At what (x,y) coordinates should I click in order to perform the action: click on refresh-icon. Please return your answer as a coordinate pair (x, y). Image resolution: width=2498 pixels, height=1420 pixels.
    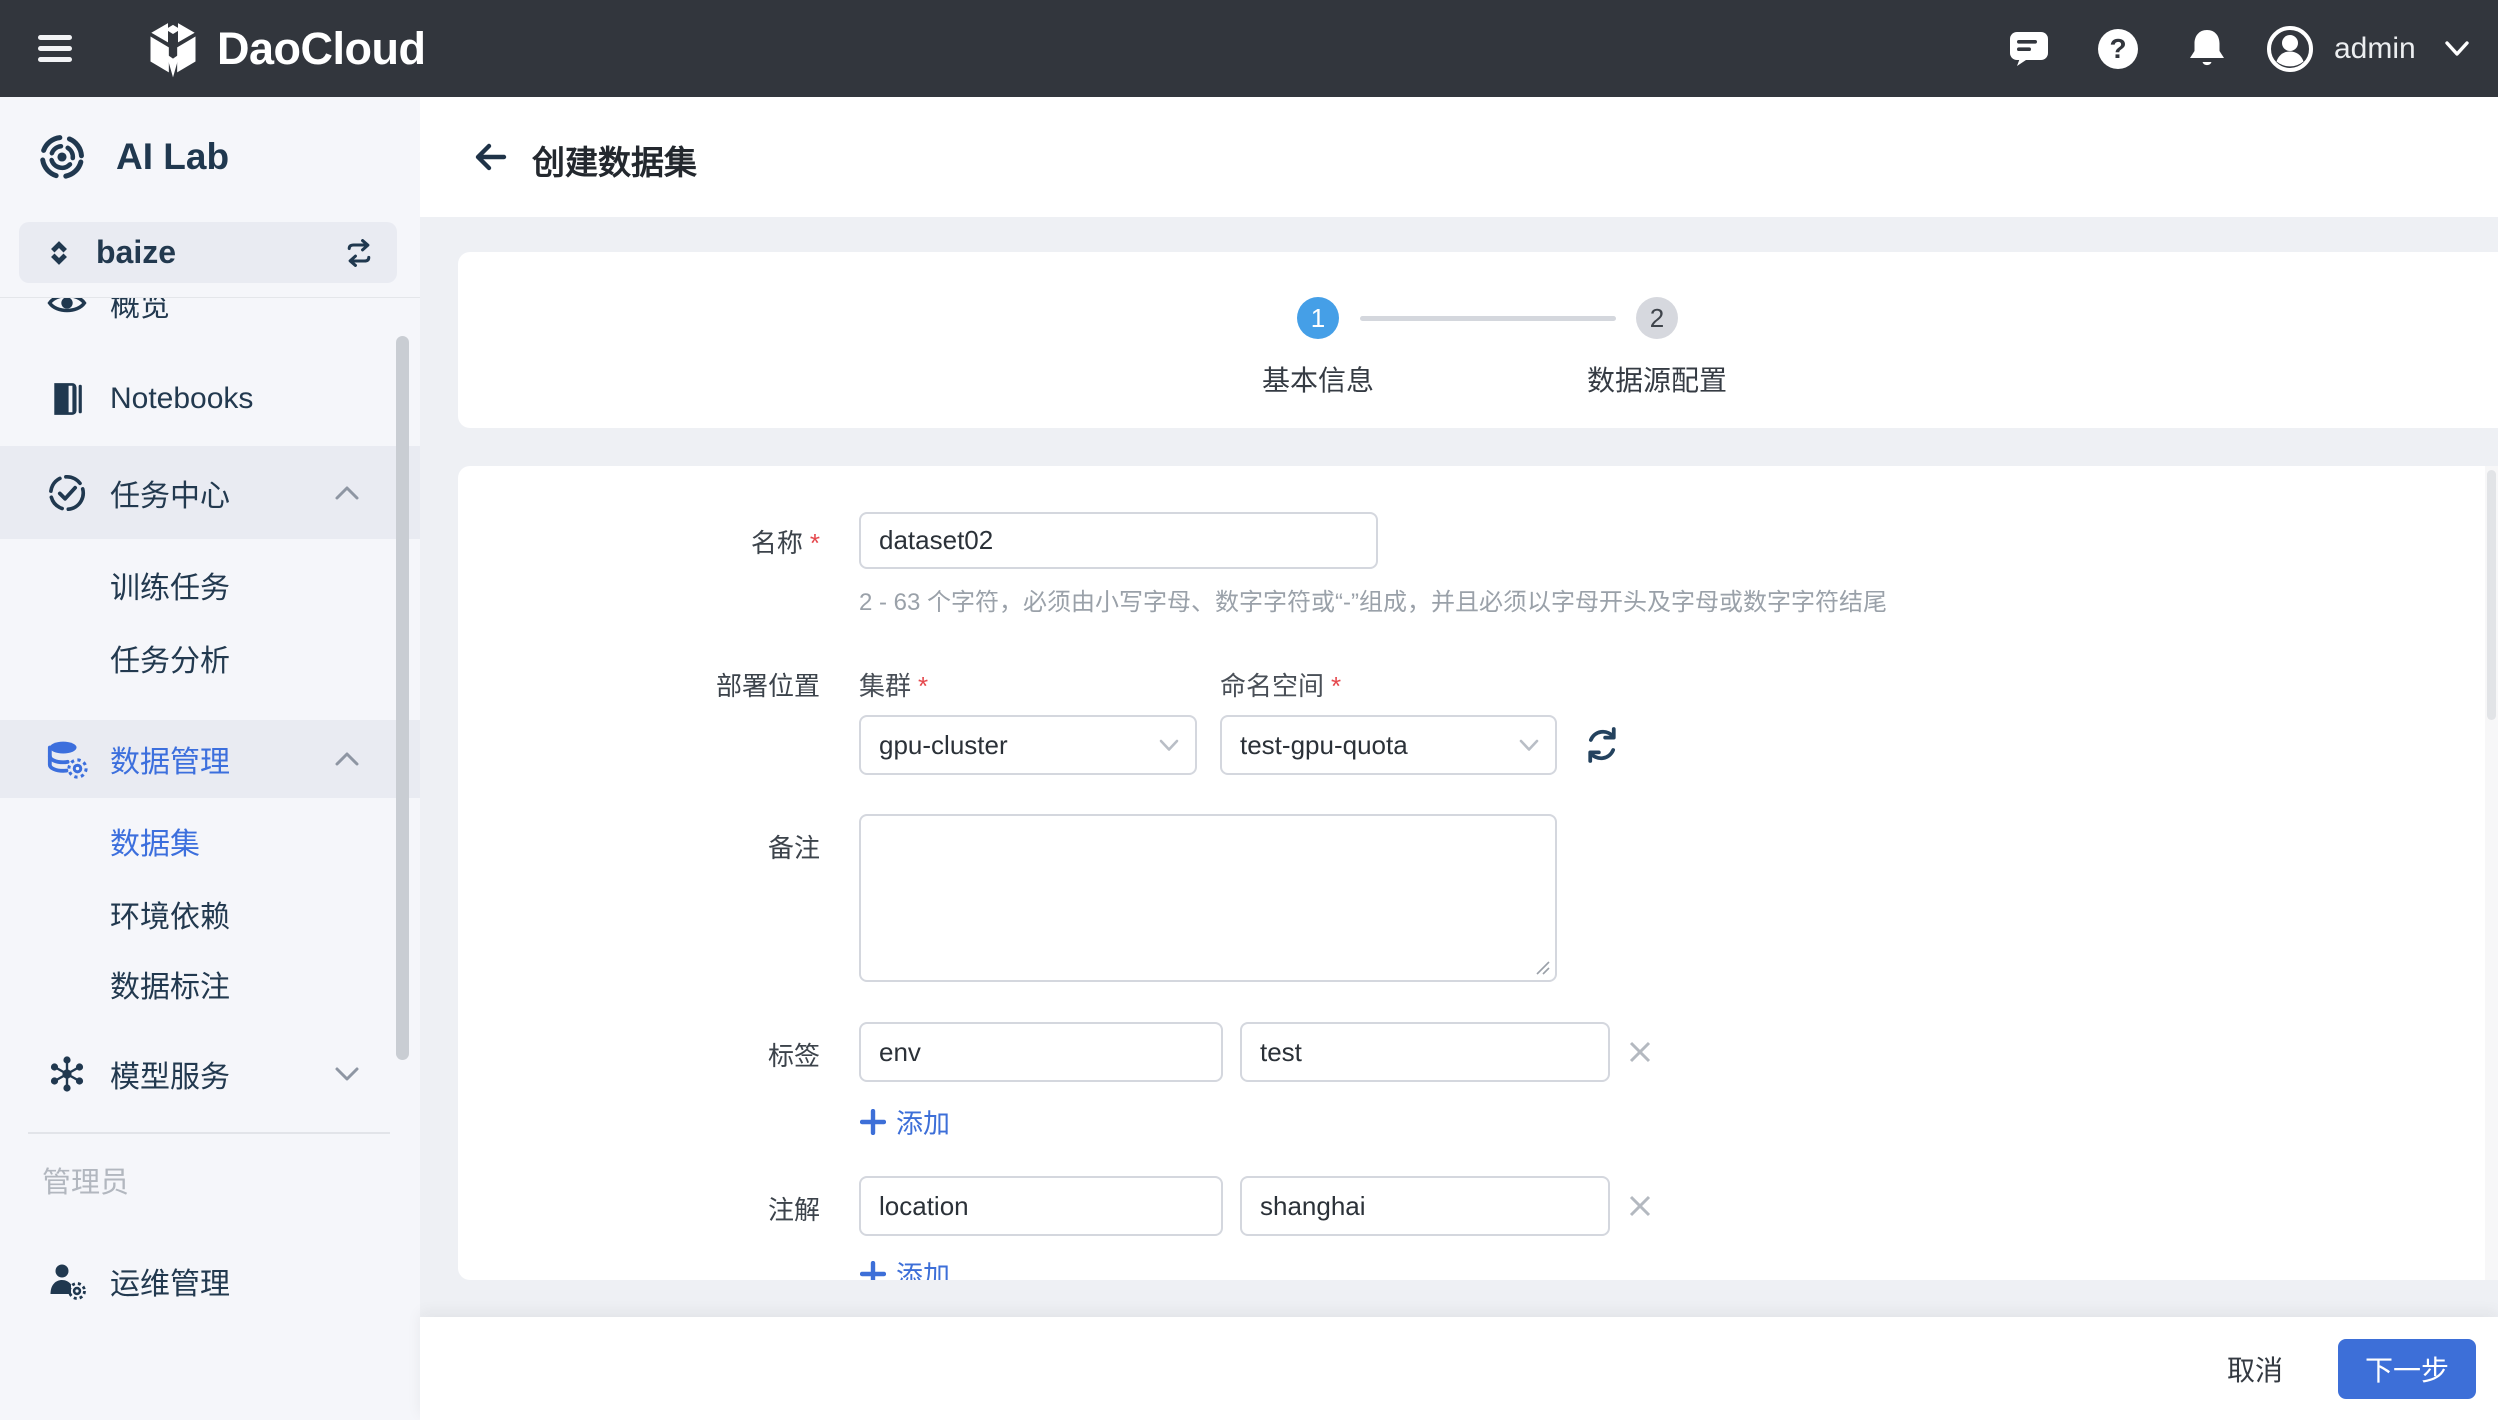
    Looking at the image, I should click on (1602, 745).